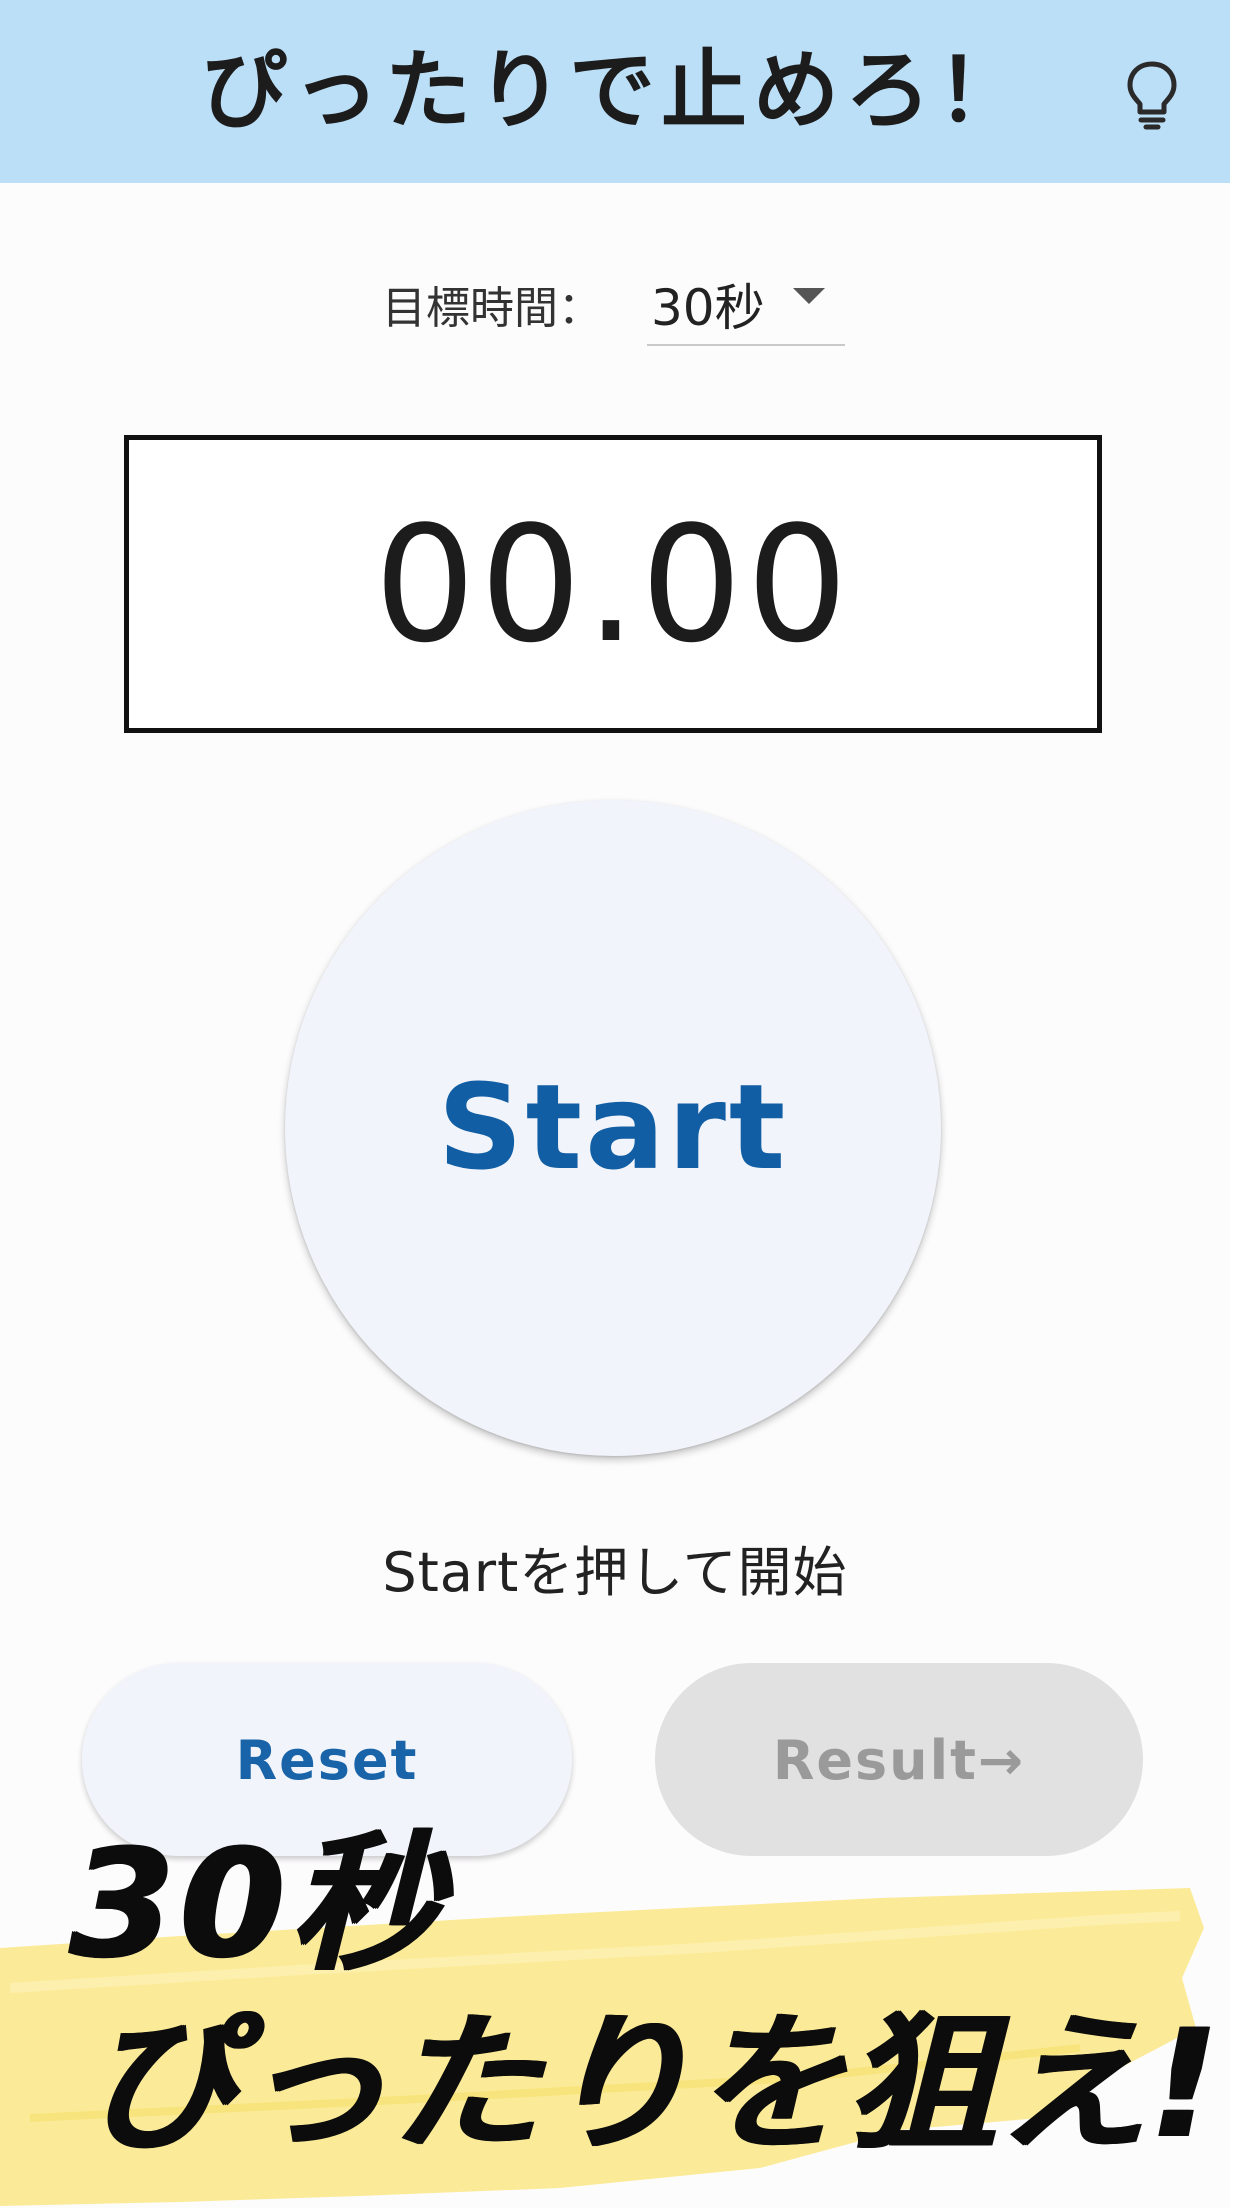  Describe the element at coordinates (615, 1572) in the screenshot. I see `hint-text: Startを押して開始` at that location.